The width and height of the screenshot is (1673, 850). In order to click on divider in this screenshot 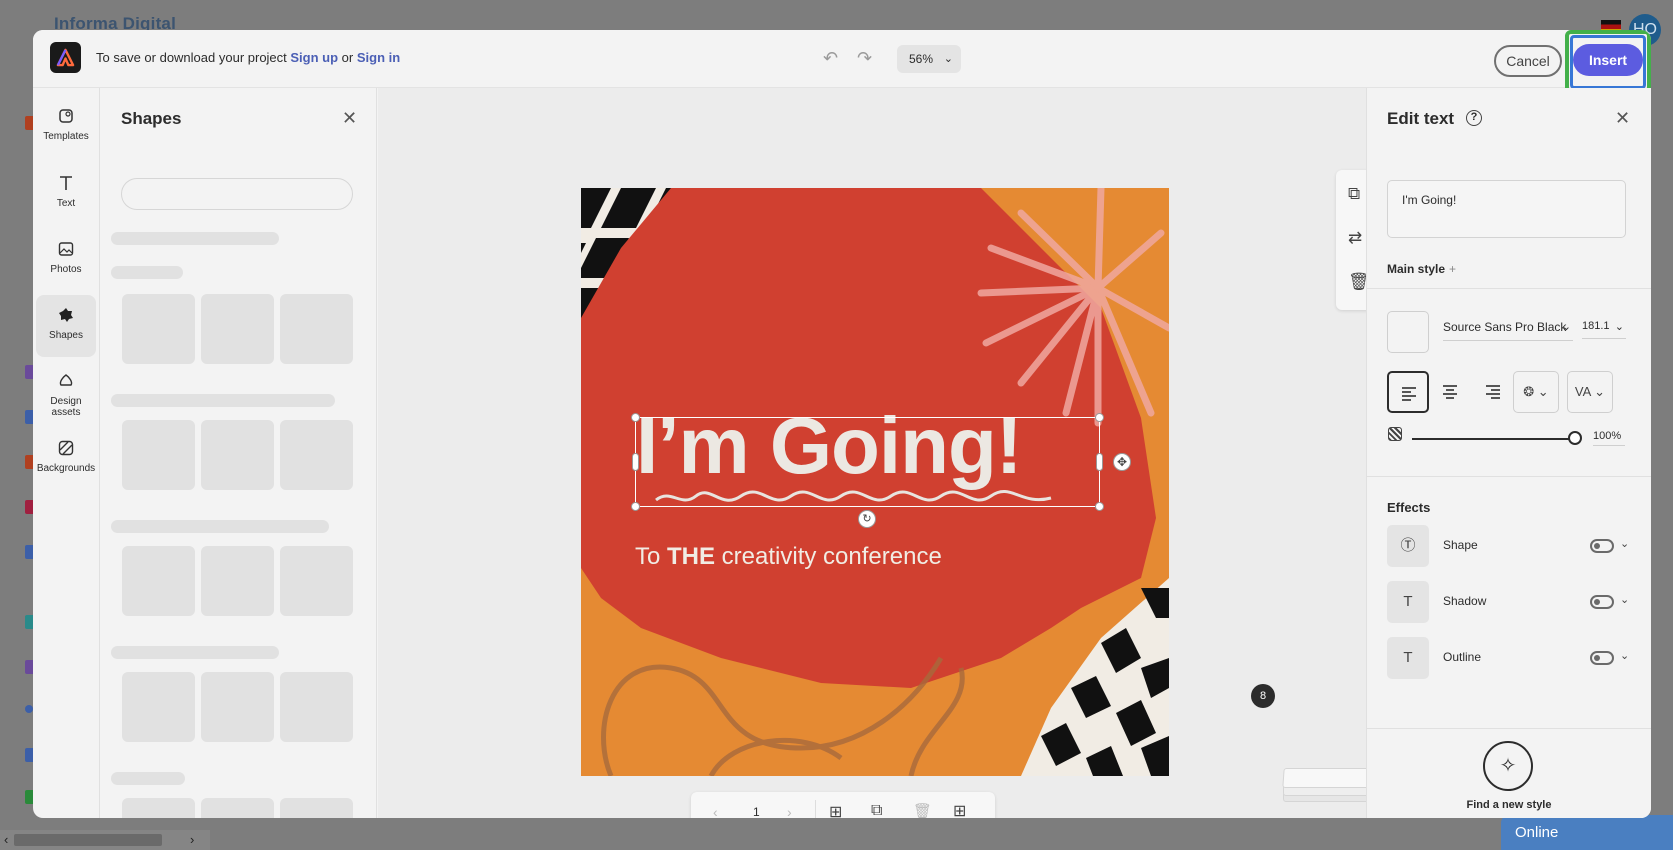, I will do `click(815, 809)`.